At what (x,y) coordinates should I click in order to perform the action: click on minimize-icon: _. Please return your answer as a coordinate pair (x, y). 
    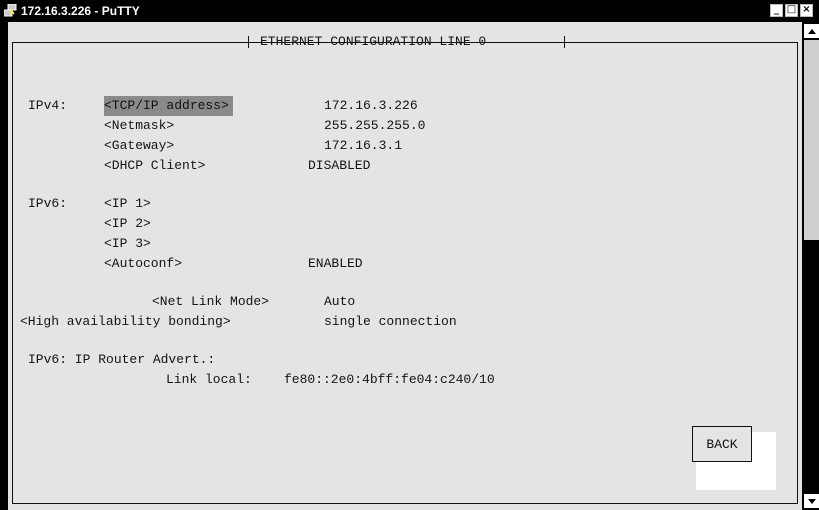
    Looking at the image, I should click on (776, 10).